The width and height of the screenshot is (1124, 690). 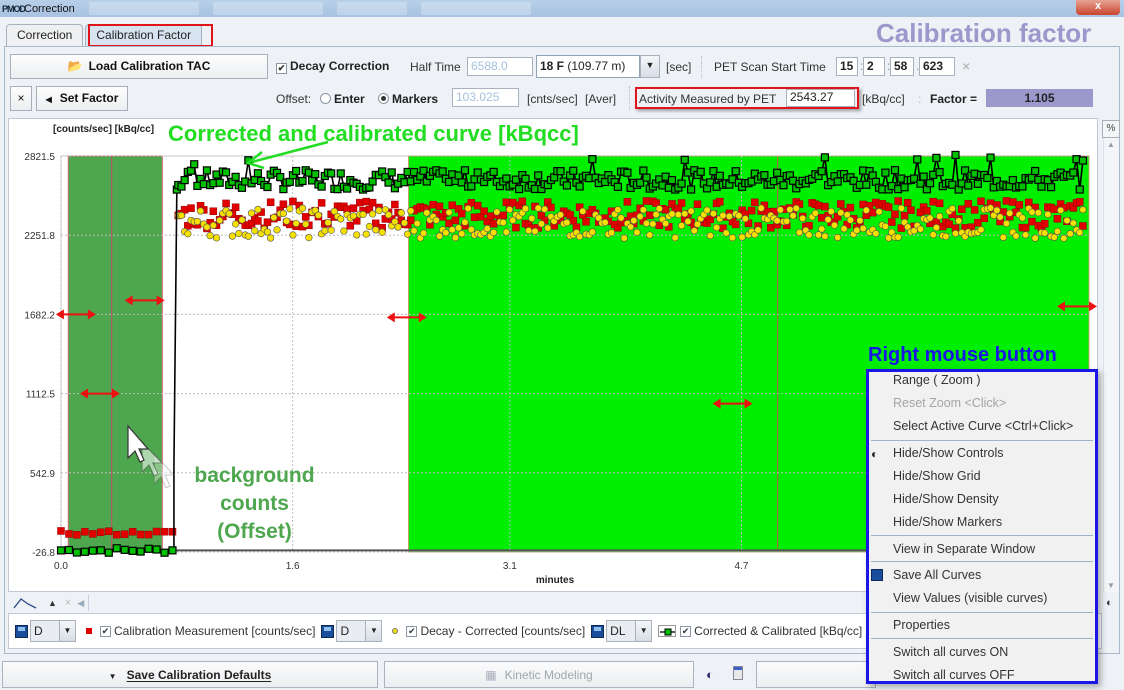 I want to click on scan-start-ms-input: 623, so click(x=937, y=66).